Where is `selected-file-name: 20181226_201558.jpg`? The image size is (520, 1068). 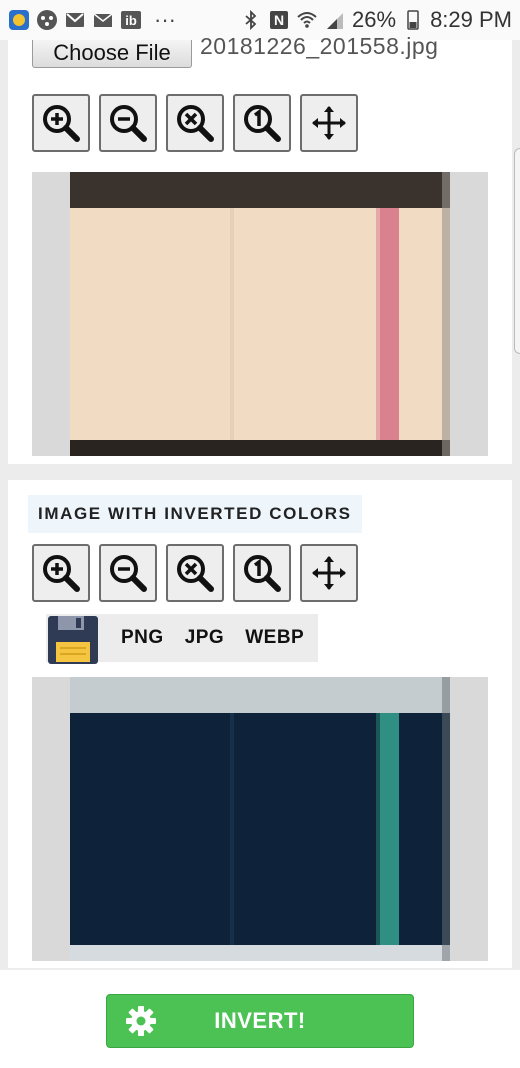 selected-file-name: 20181226_201558.jpg is located at coordinates (319, 46).